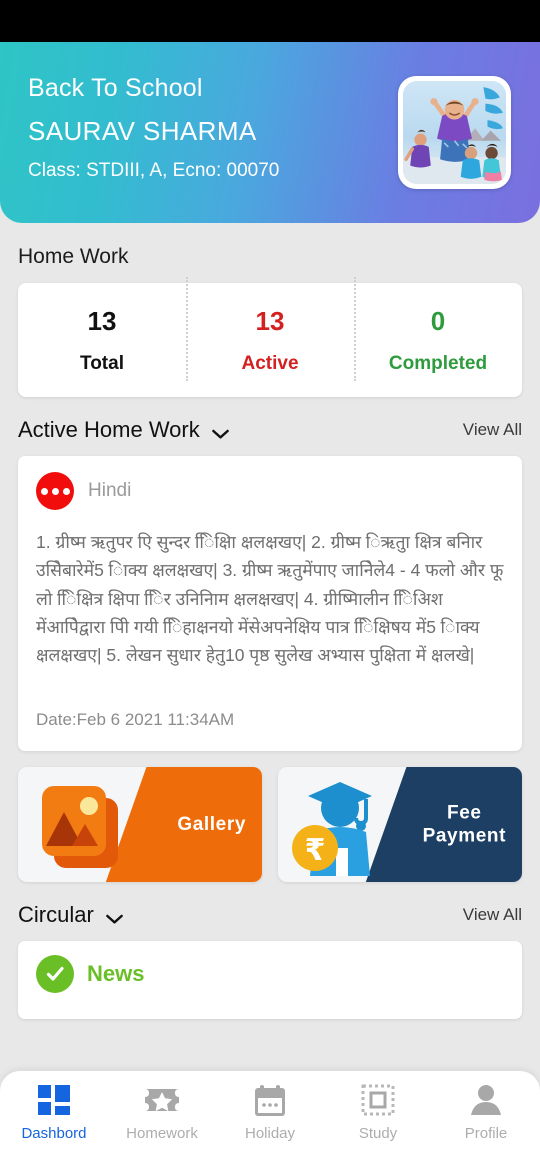 The width and height of the screenshot is (540, 1170). What do you see at coordinates (102, 340) in the screenshot?
I see `stat-total: 13 Total` at bounding box center [102, 340].